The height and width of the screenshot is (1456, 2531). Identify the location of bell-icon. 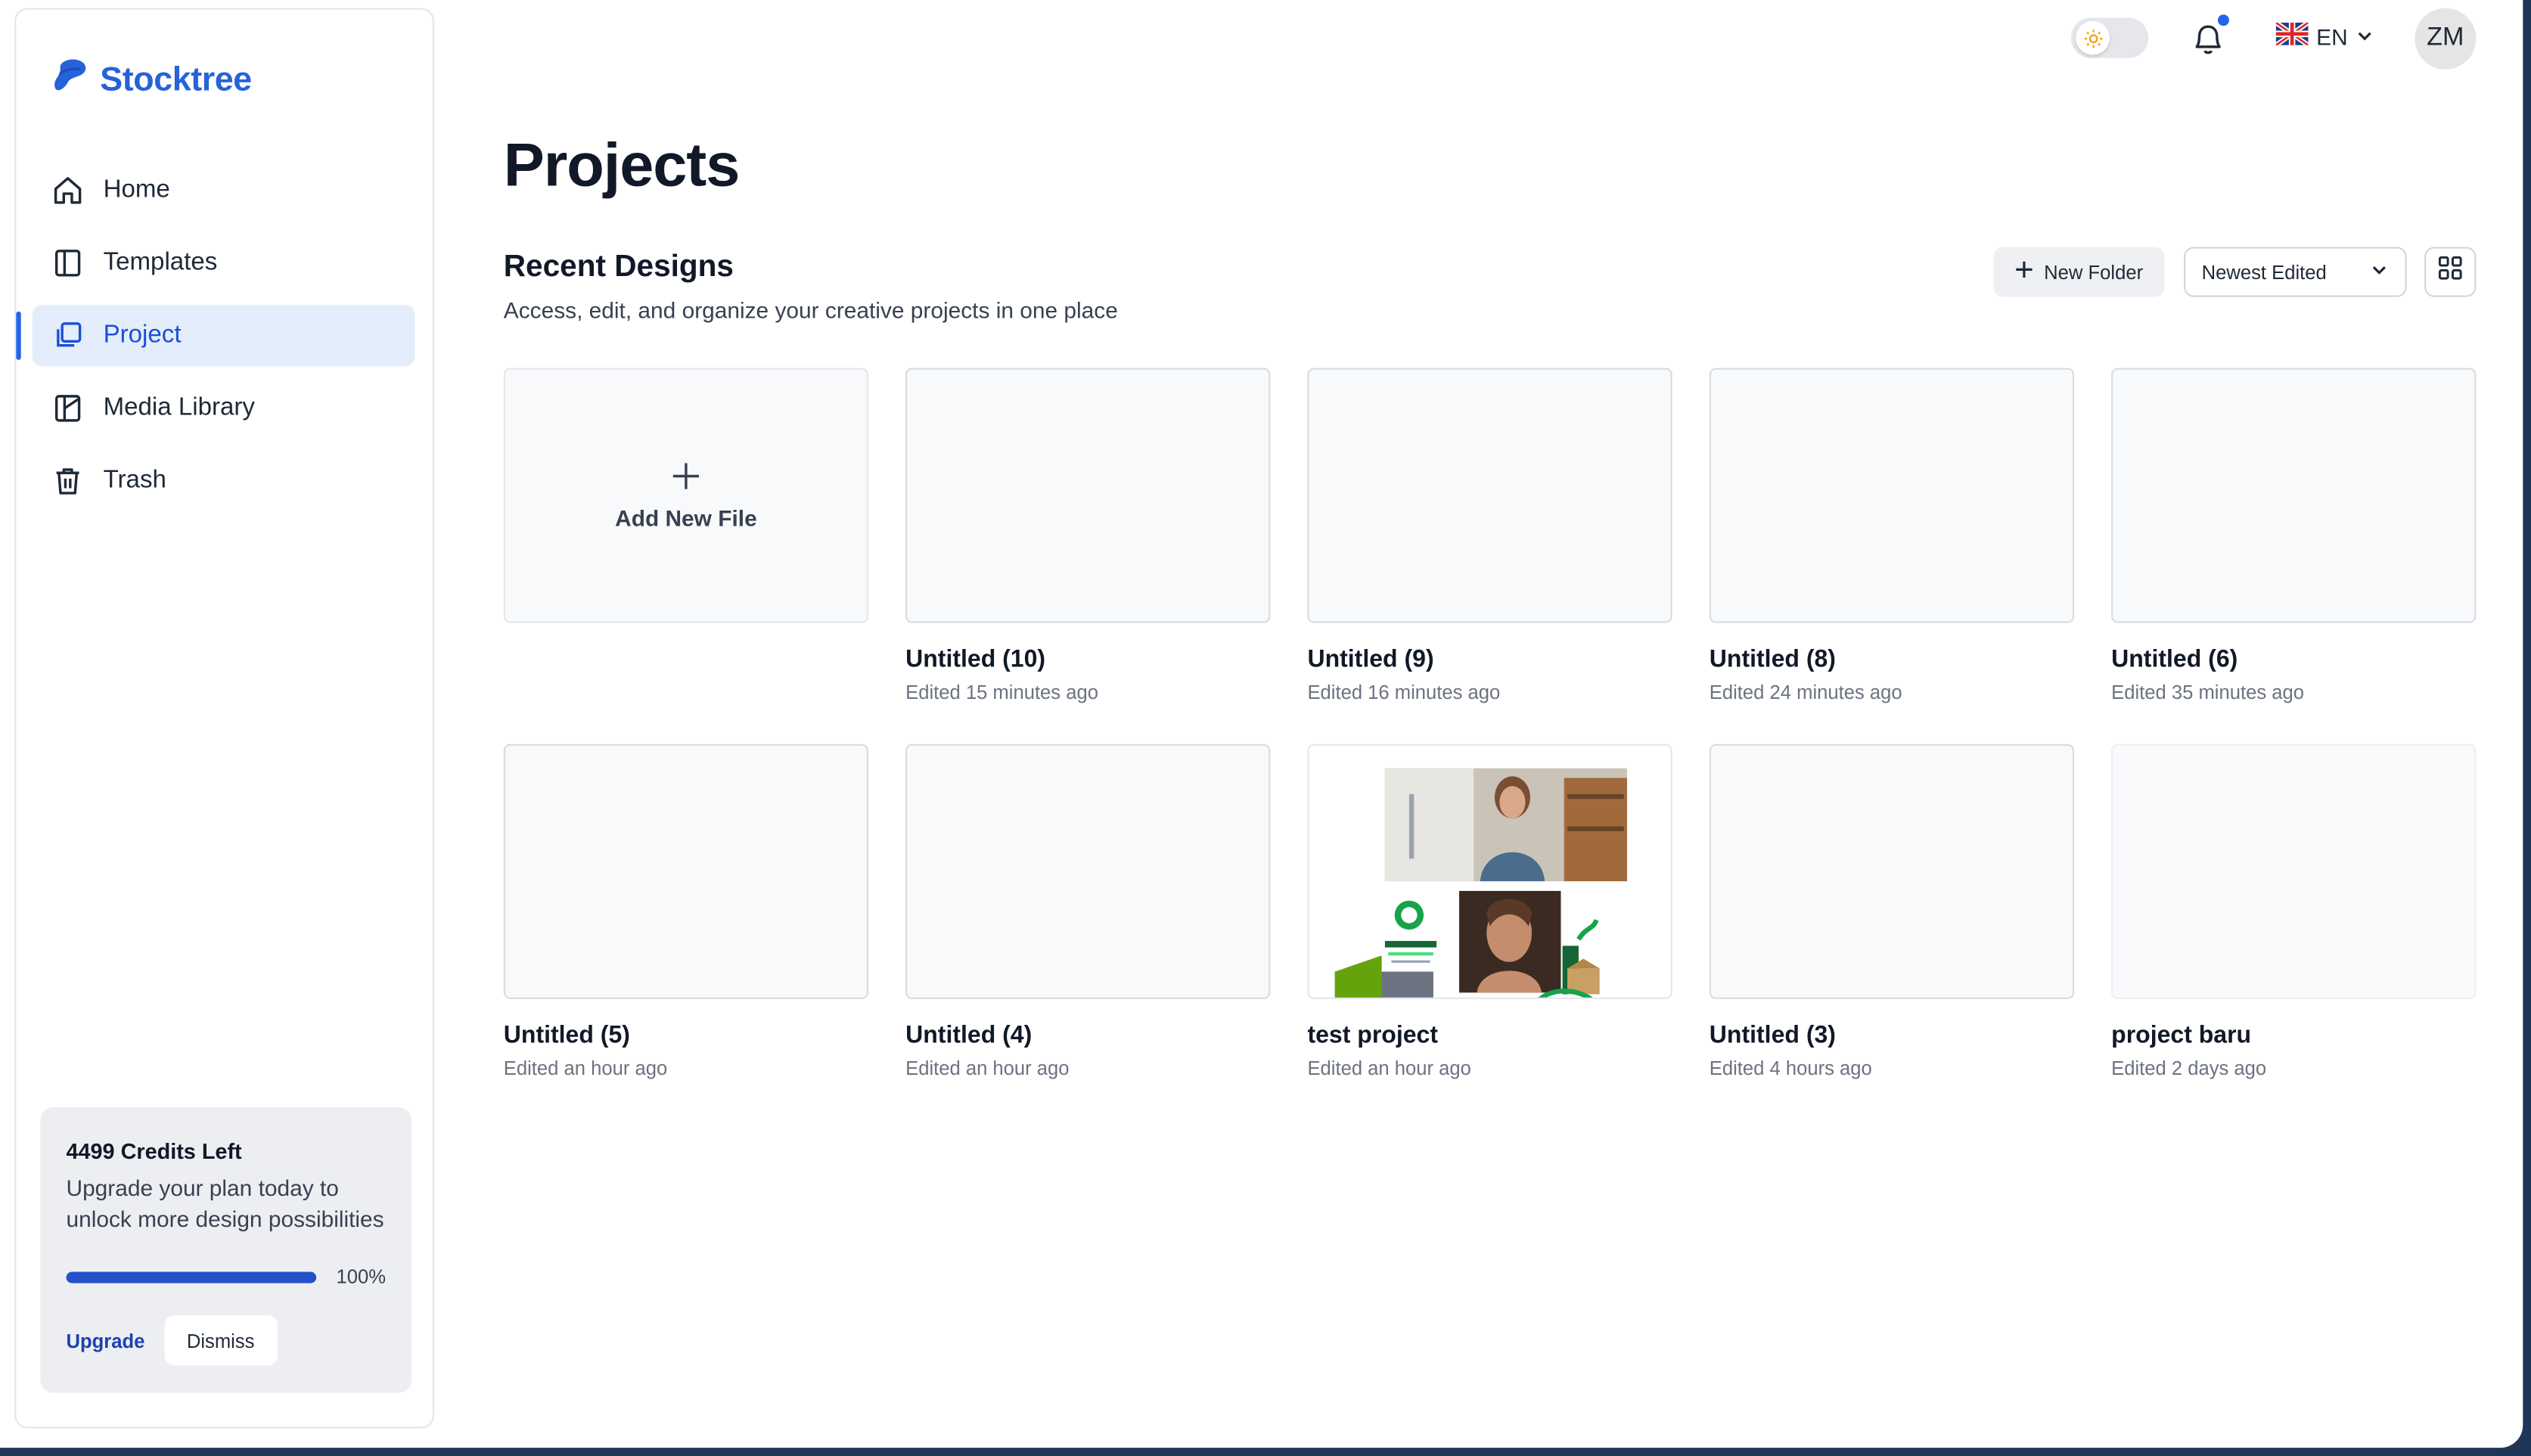
(2208, 44).